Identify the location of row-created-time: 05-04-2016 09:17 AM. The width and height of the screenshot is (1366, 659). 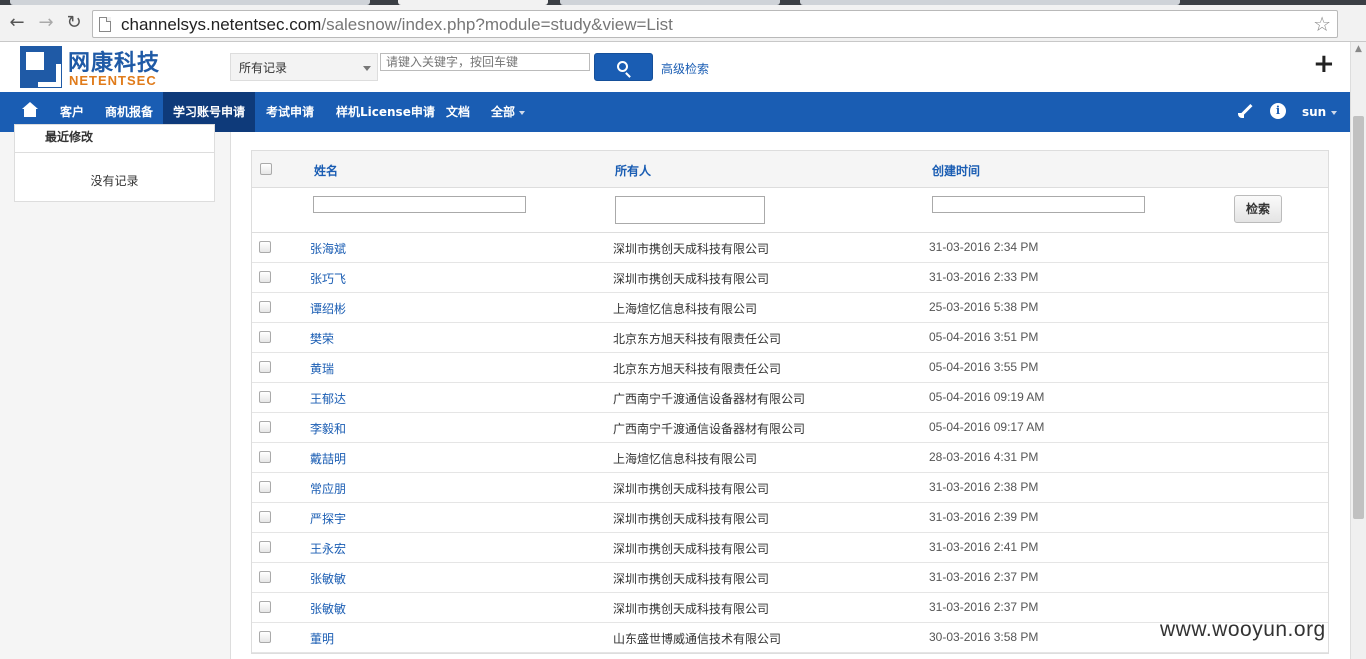
(987, 427).